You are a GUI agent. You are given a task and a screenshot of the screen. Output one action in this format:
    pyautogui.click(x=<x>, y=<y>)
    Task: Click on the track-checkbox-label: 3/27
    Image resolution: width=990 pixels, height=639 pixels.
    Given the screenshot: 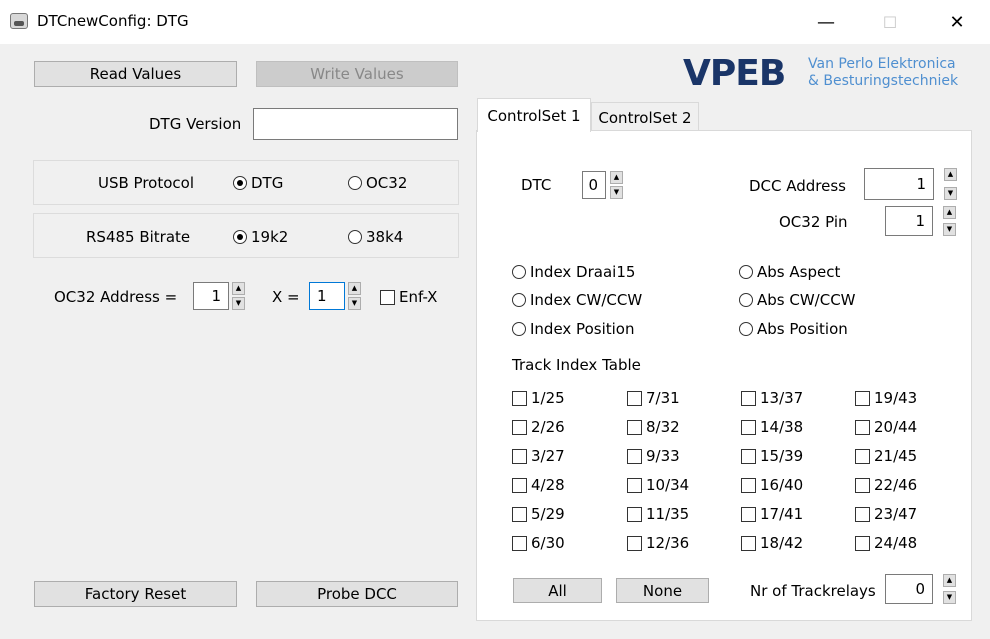 What is the action you would take?
    pyautogui.click(x=548, y=456)
    